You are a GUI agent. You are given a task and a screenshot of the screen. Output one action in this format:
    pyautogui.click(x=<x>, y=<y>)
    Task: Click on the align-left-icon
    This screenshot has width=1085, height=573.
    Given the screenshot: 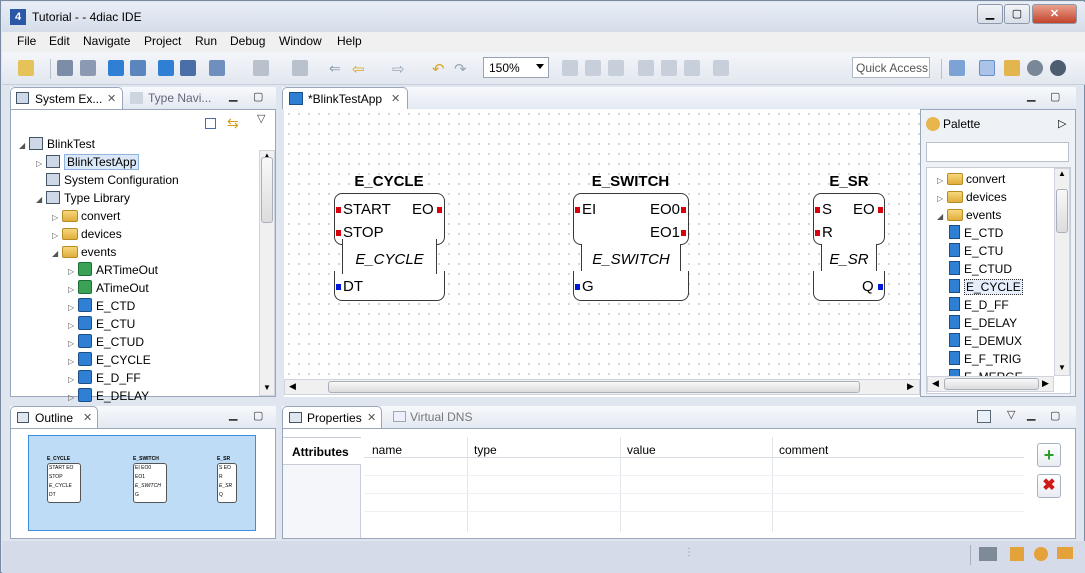 What is the action you would take?
    pyautogui.click(x=570, y=68)
    